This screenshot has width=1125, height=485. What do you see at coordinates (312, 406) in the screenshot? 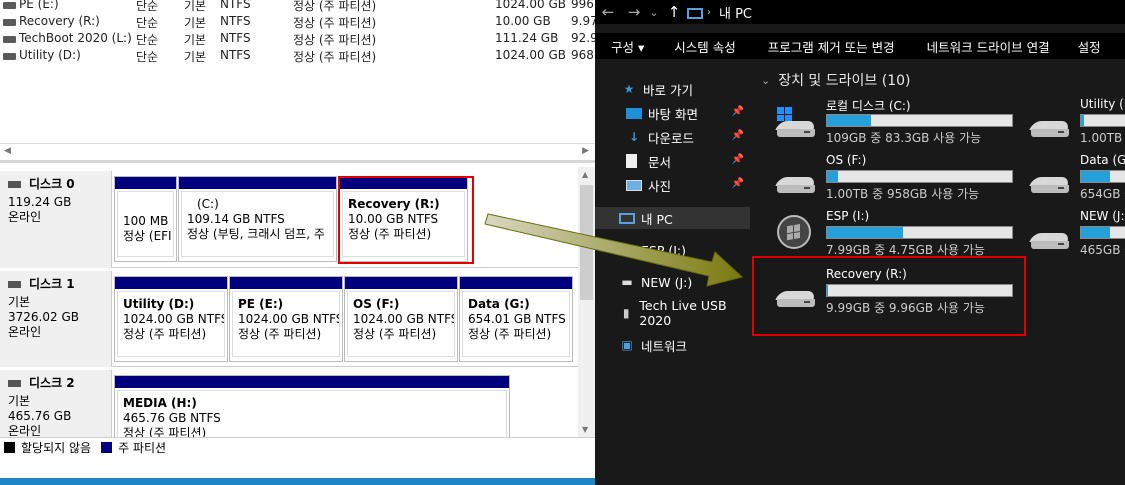
I see `partition: MEDIA (H:) 465.76 GB NTFS 정상 (주 파티션)` at bounding box center [312, 406].